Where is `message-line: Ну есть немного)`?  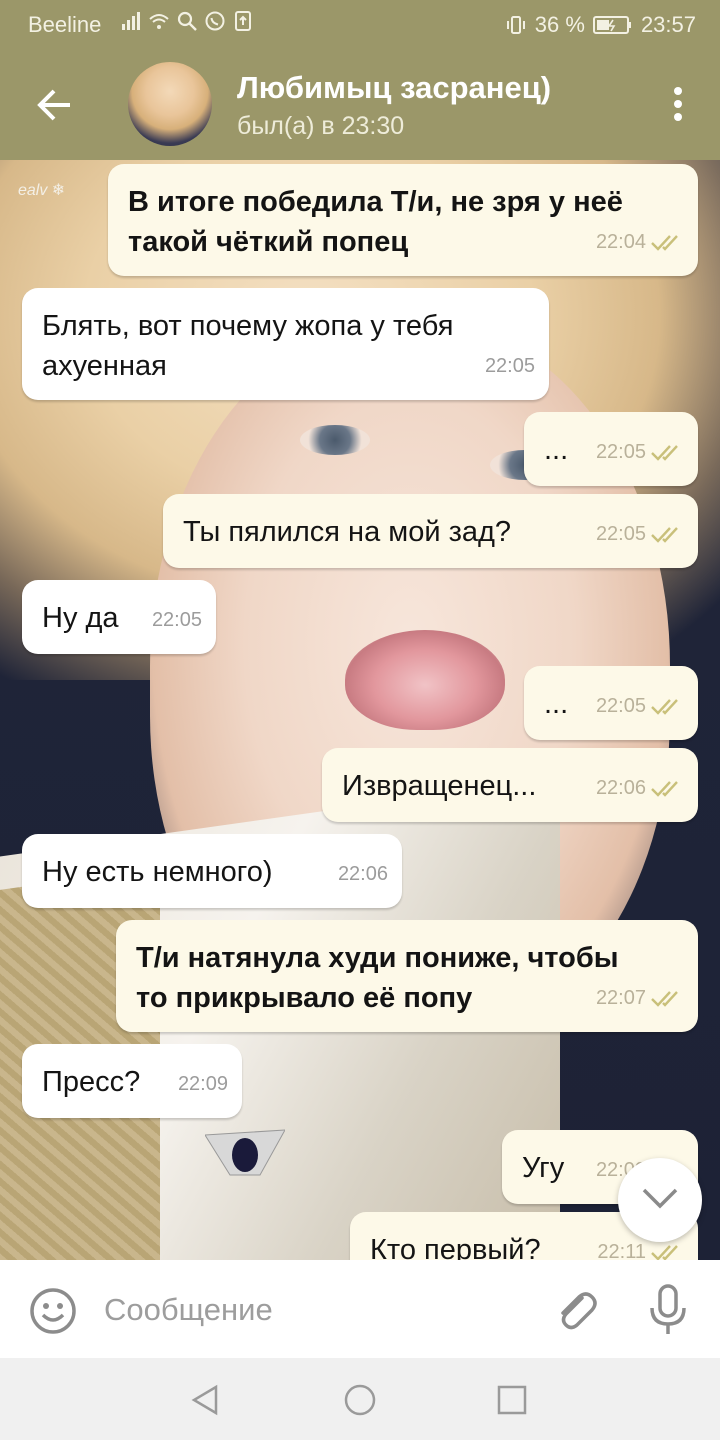
message-line: Ну есть немного) is located at coordinates (157, 872).